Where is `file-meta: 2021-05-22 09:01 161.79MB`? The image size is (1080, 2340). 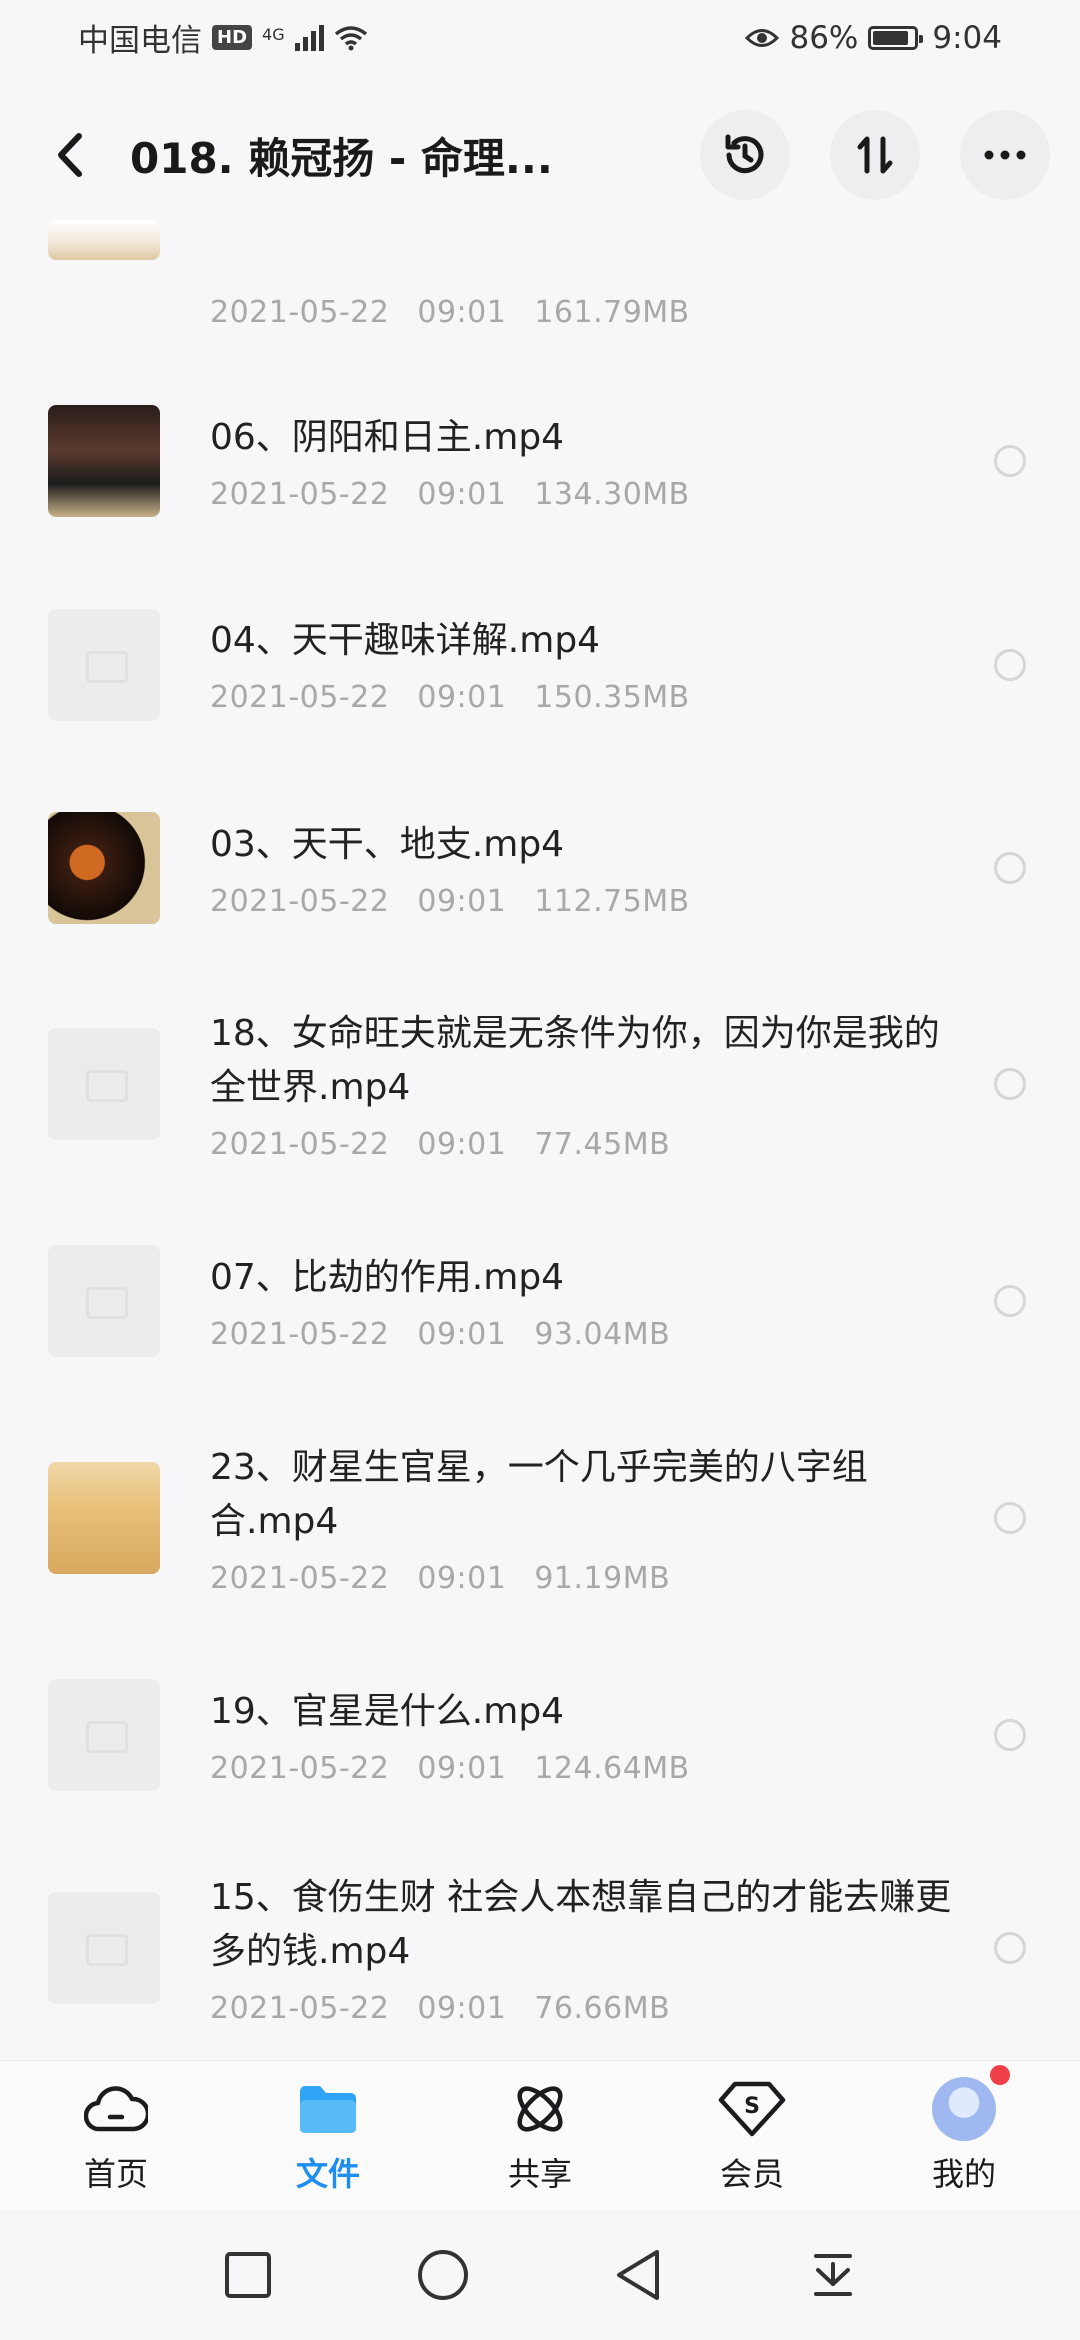 file-meta: 2021-05-22 09:01 161.79MB is located at coordinates (618, 312).